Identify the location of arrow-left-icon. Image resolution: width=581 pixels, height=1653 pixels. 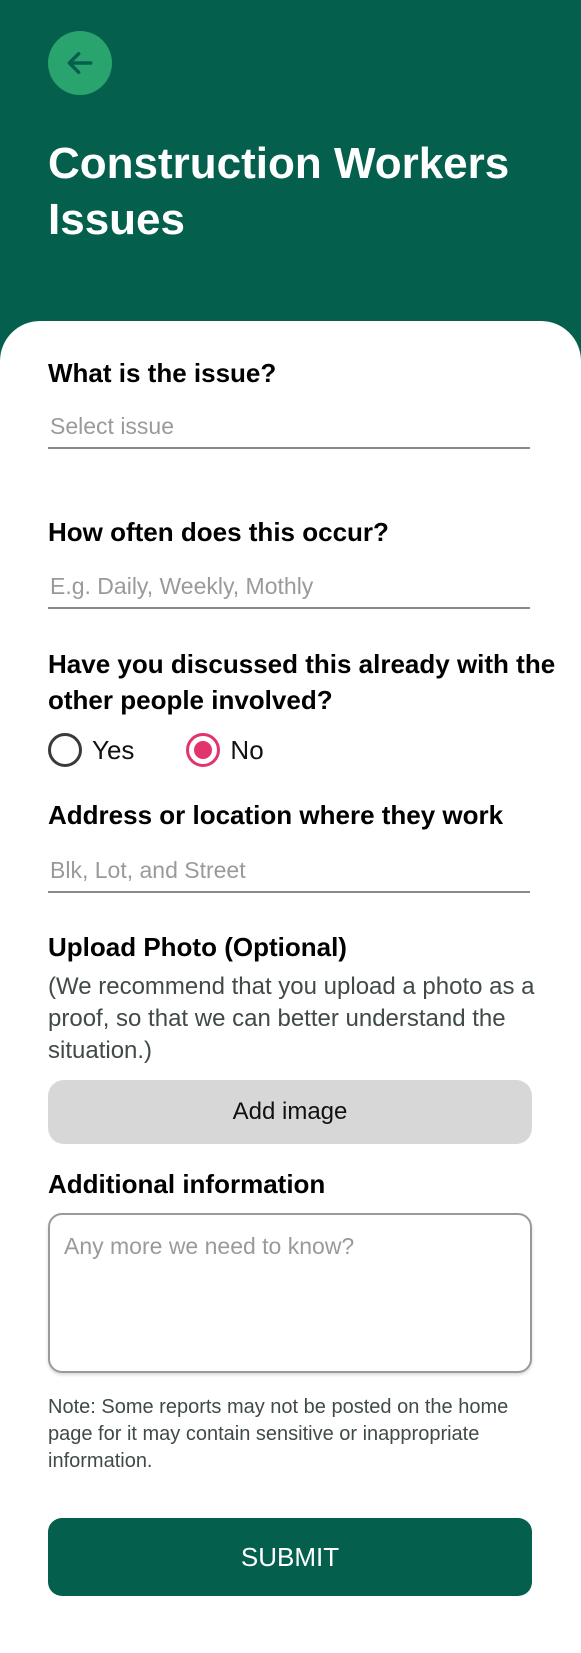
(80, 63).